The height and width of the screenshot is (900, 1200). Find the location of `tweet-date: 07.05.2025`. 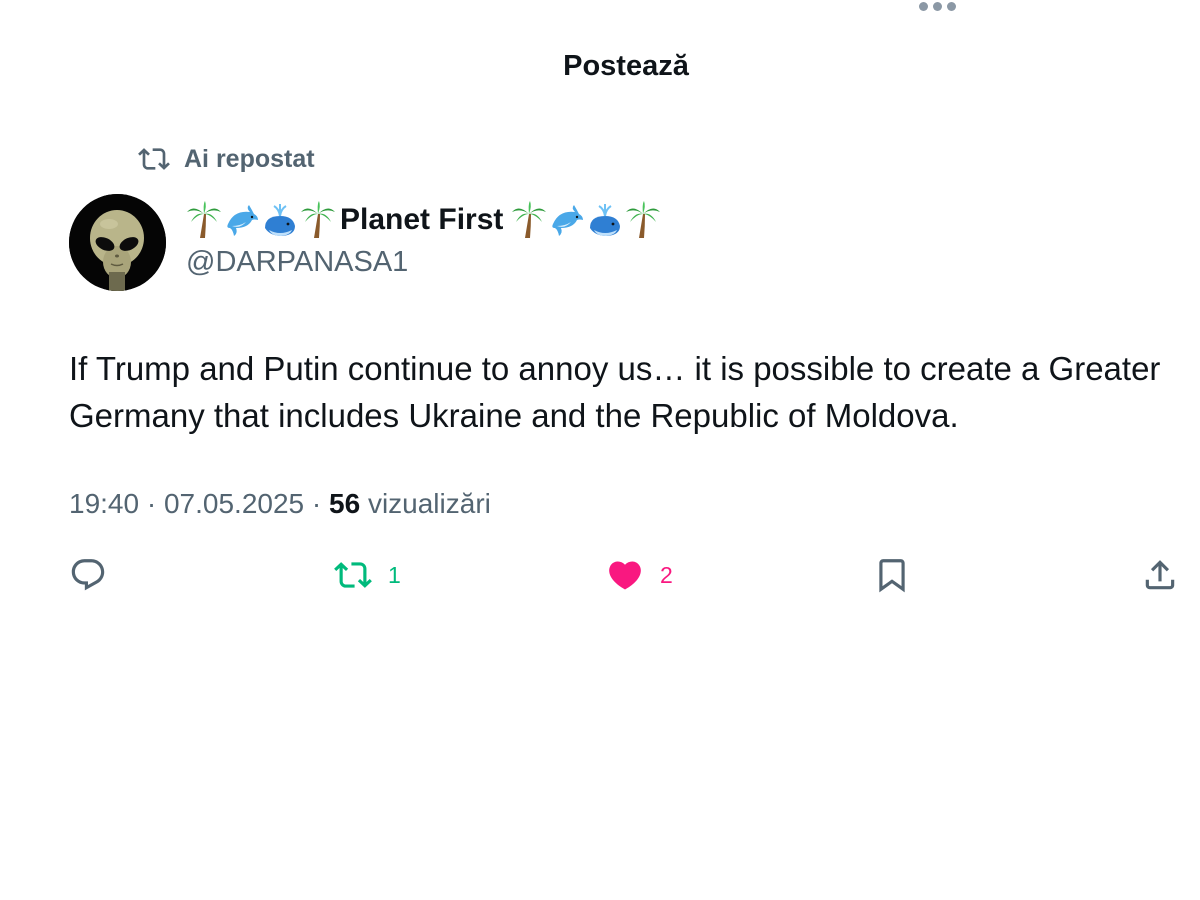

tweet-date: 07.05.2025 is located at coordinates (234, 503).